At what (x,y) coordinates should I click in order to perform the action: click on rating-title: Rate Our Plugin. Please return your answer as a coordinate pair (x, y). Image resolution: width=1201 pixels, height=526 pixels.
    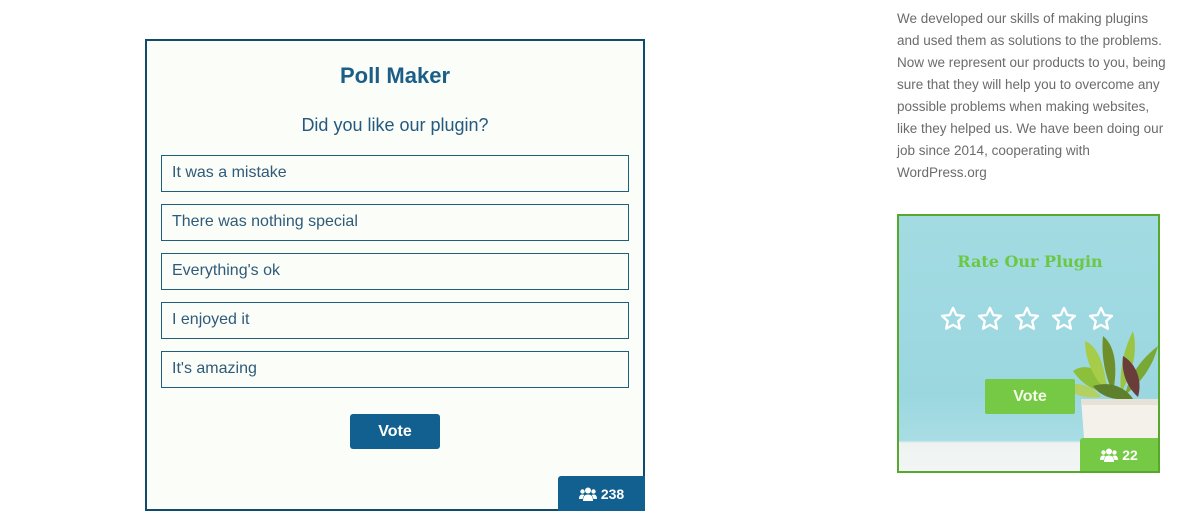
    Looking at the image, I should click on (1030, 261).